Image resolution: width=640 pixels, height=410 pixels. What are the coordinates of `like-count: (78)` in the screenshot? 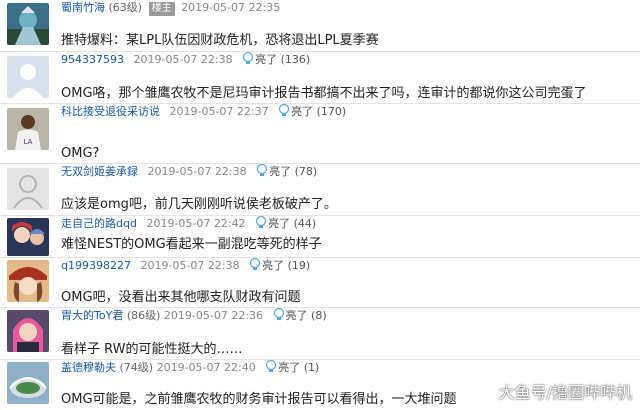 It's located at (306, 171).